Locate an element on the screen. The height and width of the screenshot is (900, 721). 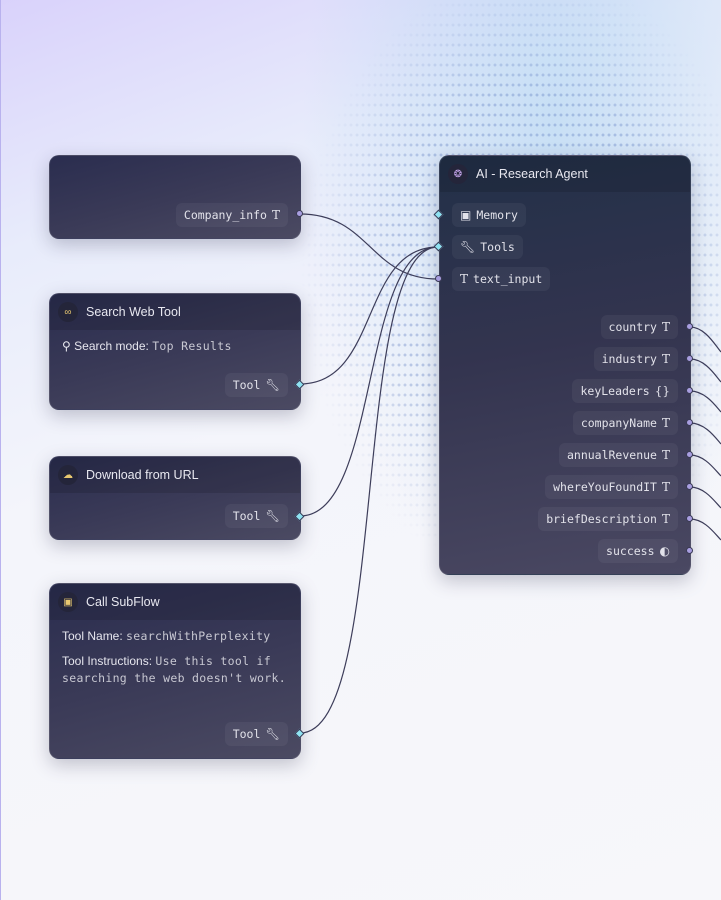
port-label: briefDescription is located at coordinates (601, 519).